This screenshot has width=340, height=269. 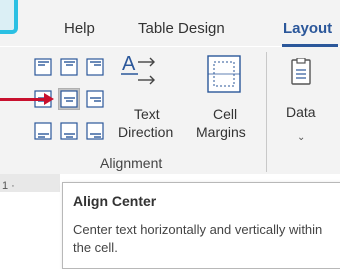 I want to click on align-top-left-icon, so click(x=43, y=67).